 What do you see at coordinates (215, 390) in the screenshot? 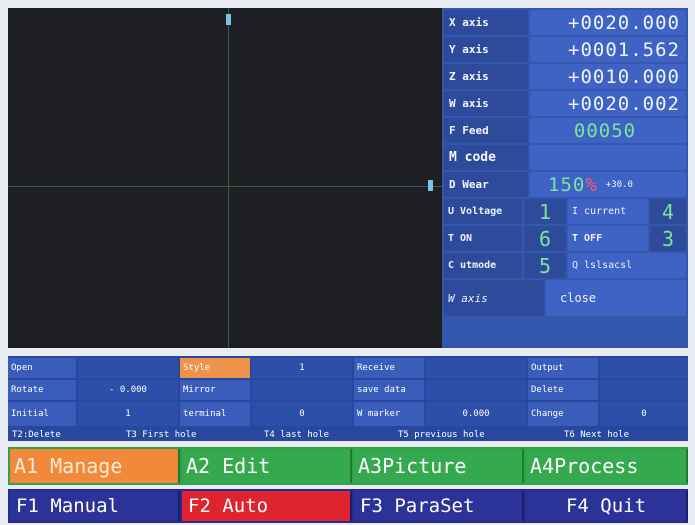
I see `mirror-label: Mirror` at bounding box center [215, 390].